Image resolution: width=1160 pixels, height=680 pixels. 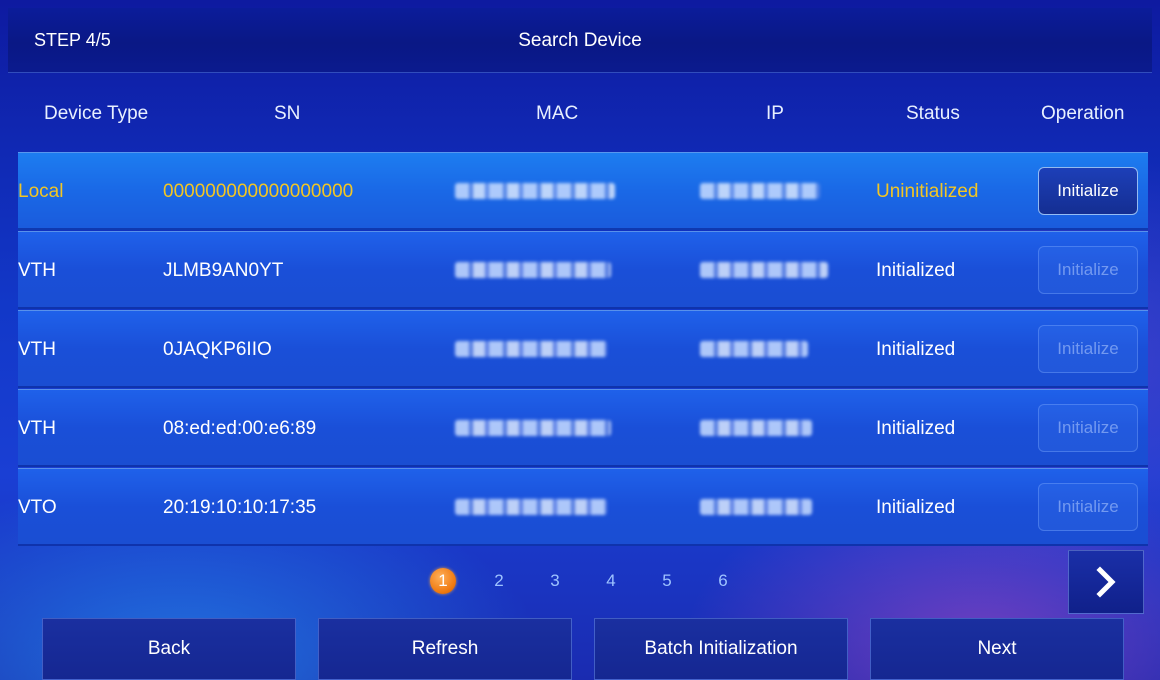 What do you see at coordinates (258, 191) in the screenshot?
I see `sn-cell: 000000000000000000` at bounding box center [258, 191].